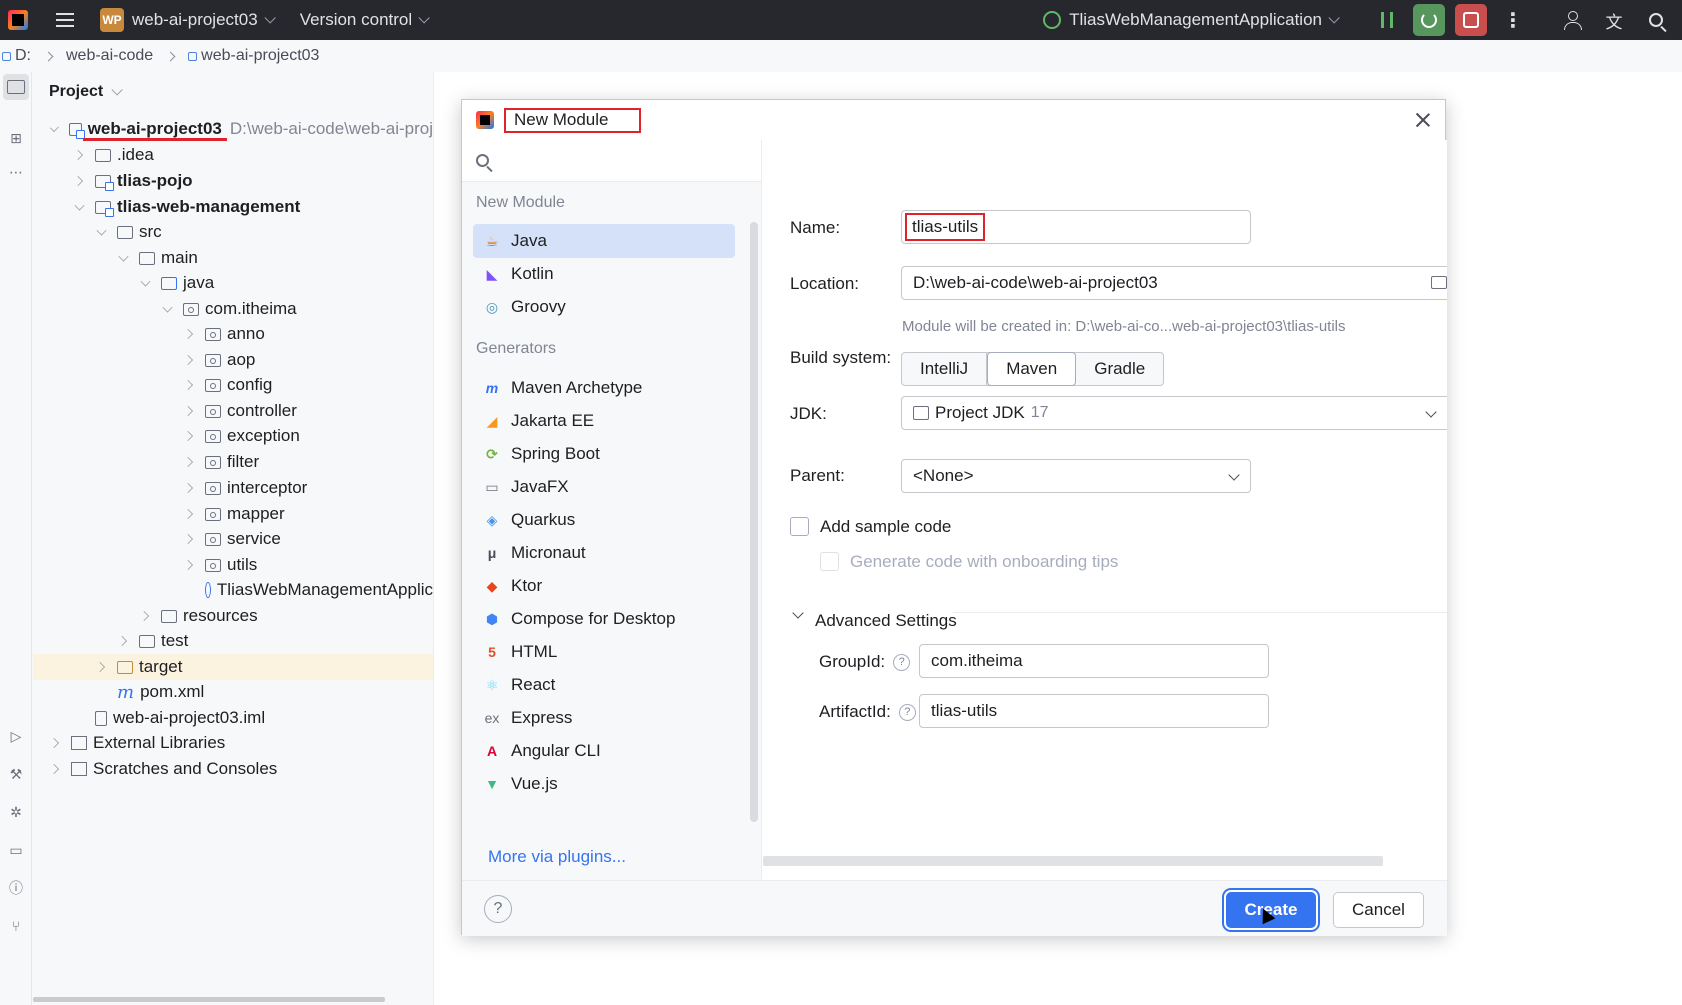 This screenshot has height=1005, width=1682. Describe the element at coordinates (841, 56) in the screenshot. I see `breadcrumb: D: web-ai-code web-ai-project03` at that location.